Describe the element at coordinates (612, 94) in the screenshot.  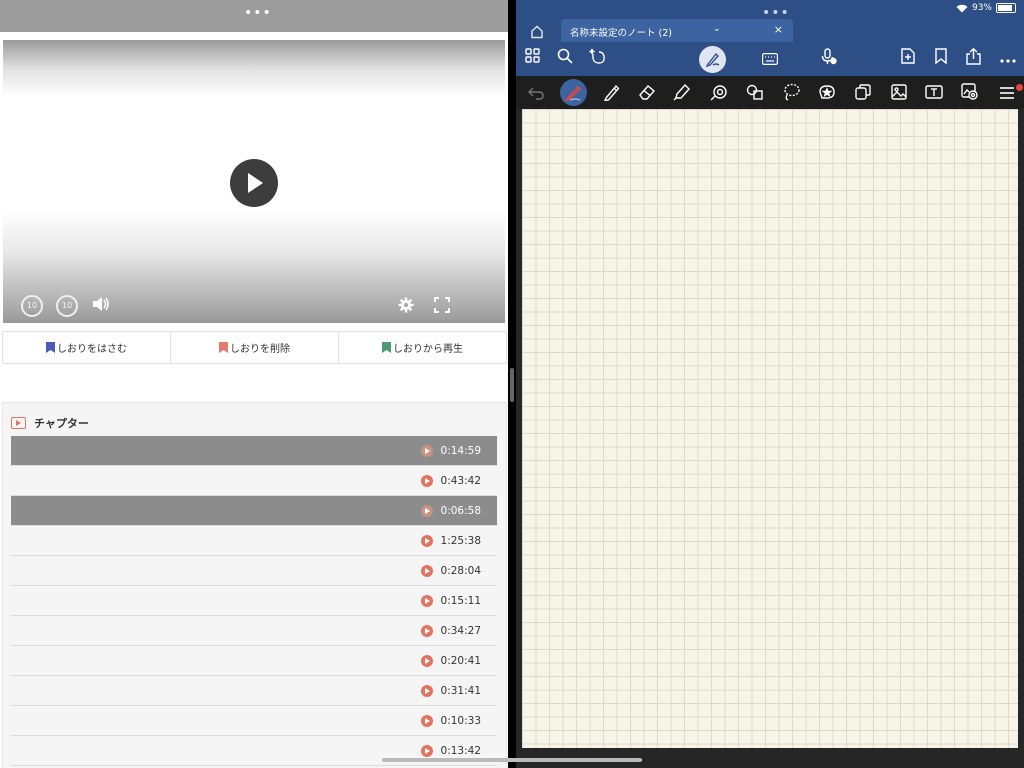
I see `pencil-icon` at that location.